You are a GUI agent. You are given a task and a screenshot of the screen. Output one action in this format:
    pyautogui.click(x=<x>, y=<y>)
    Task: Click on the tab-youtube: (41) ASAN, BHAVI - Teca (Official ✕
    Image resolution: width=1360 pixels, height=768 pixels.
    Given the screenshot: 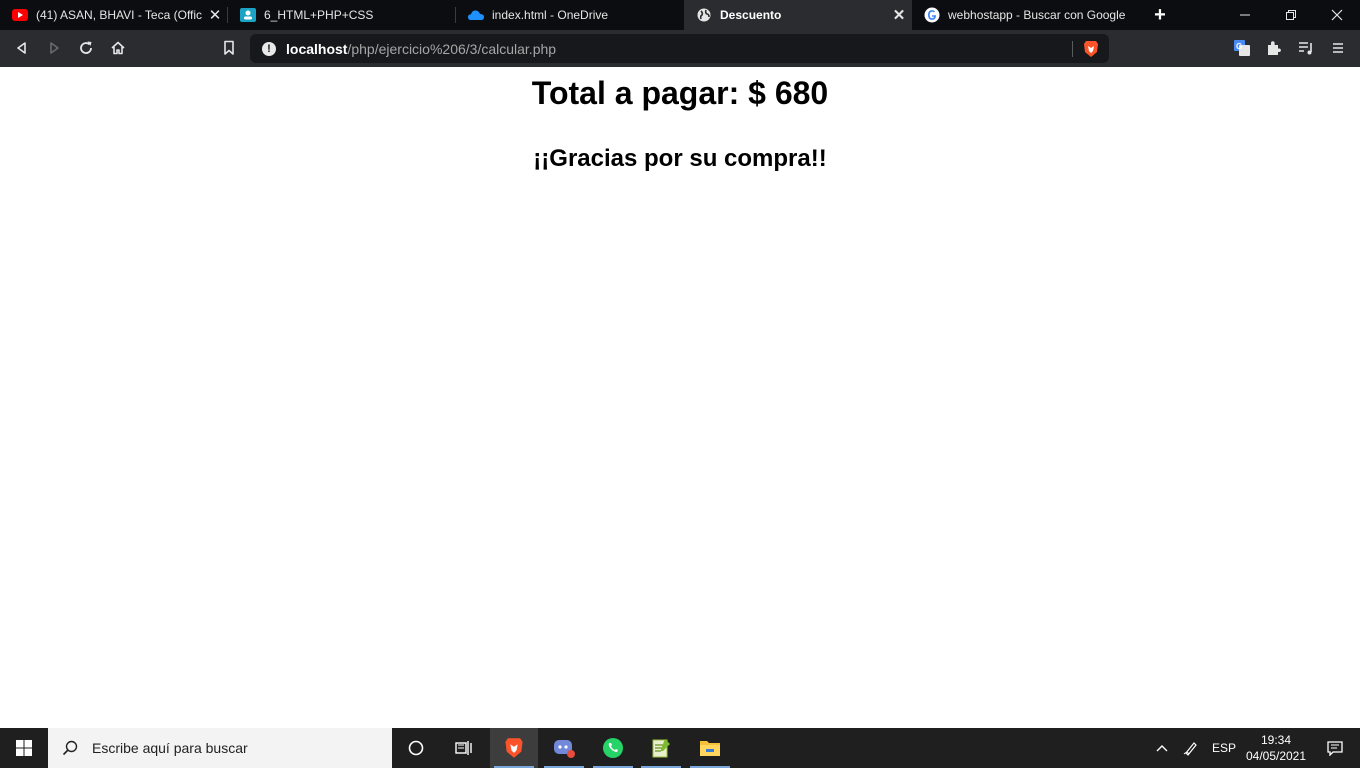 What is the action you would take?
    pyautogui.click(x=114, y=15)
    